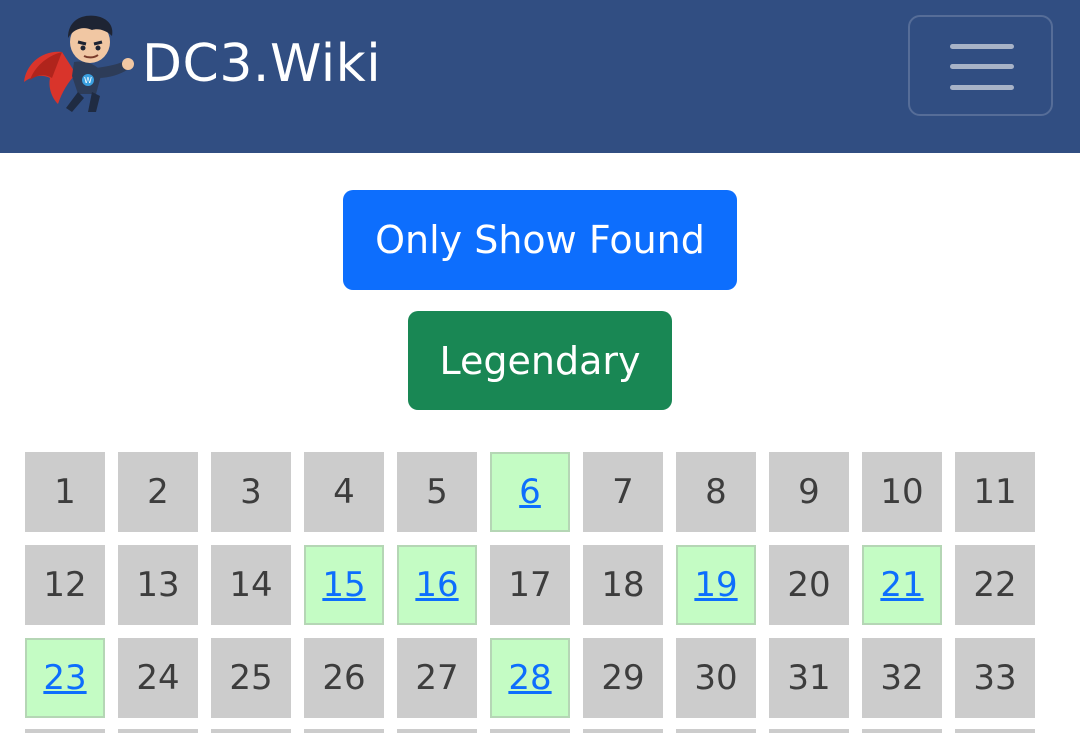 The width and height of the screenshot is (1080, 733). I want to click on only-show-found-button: Only Show Found, so click(540, 240).